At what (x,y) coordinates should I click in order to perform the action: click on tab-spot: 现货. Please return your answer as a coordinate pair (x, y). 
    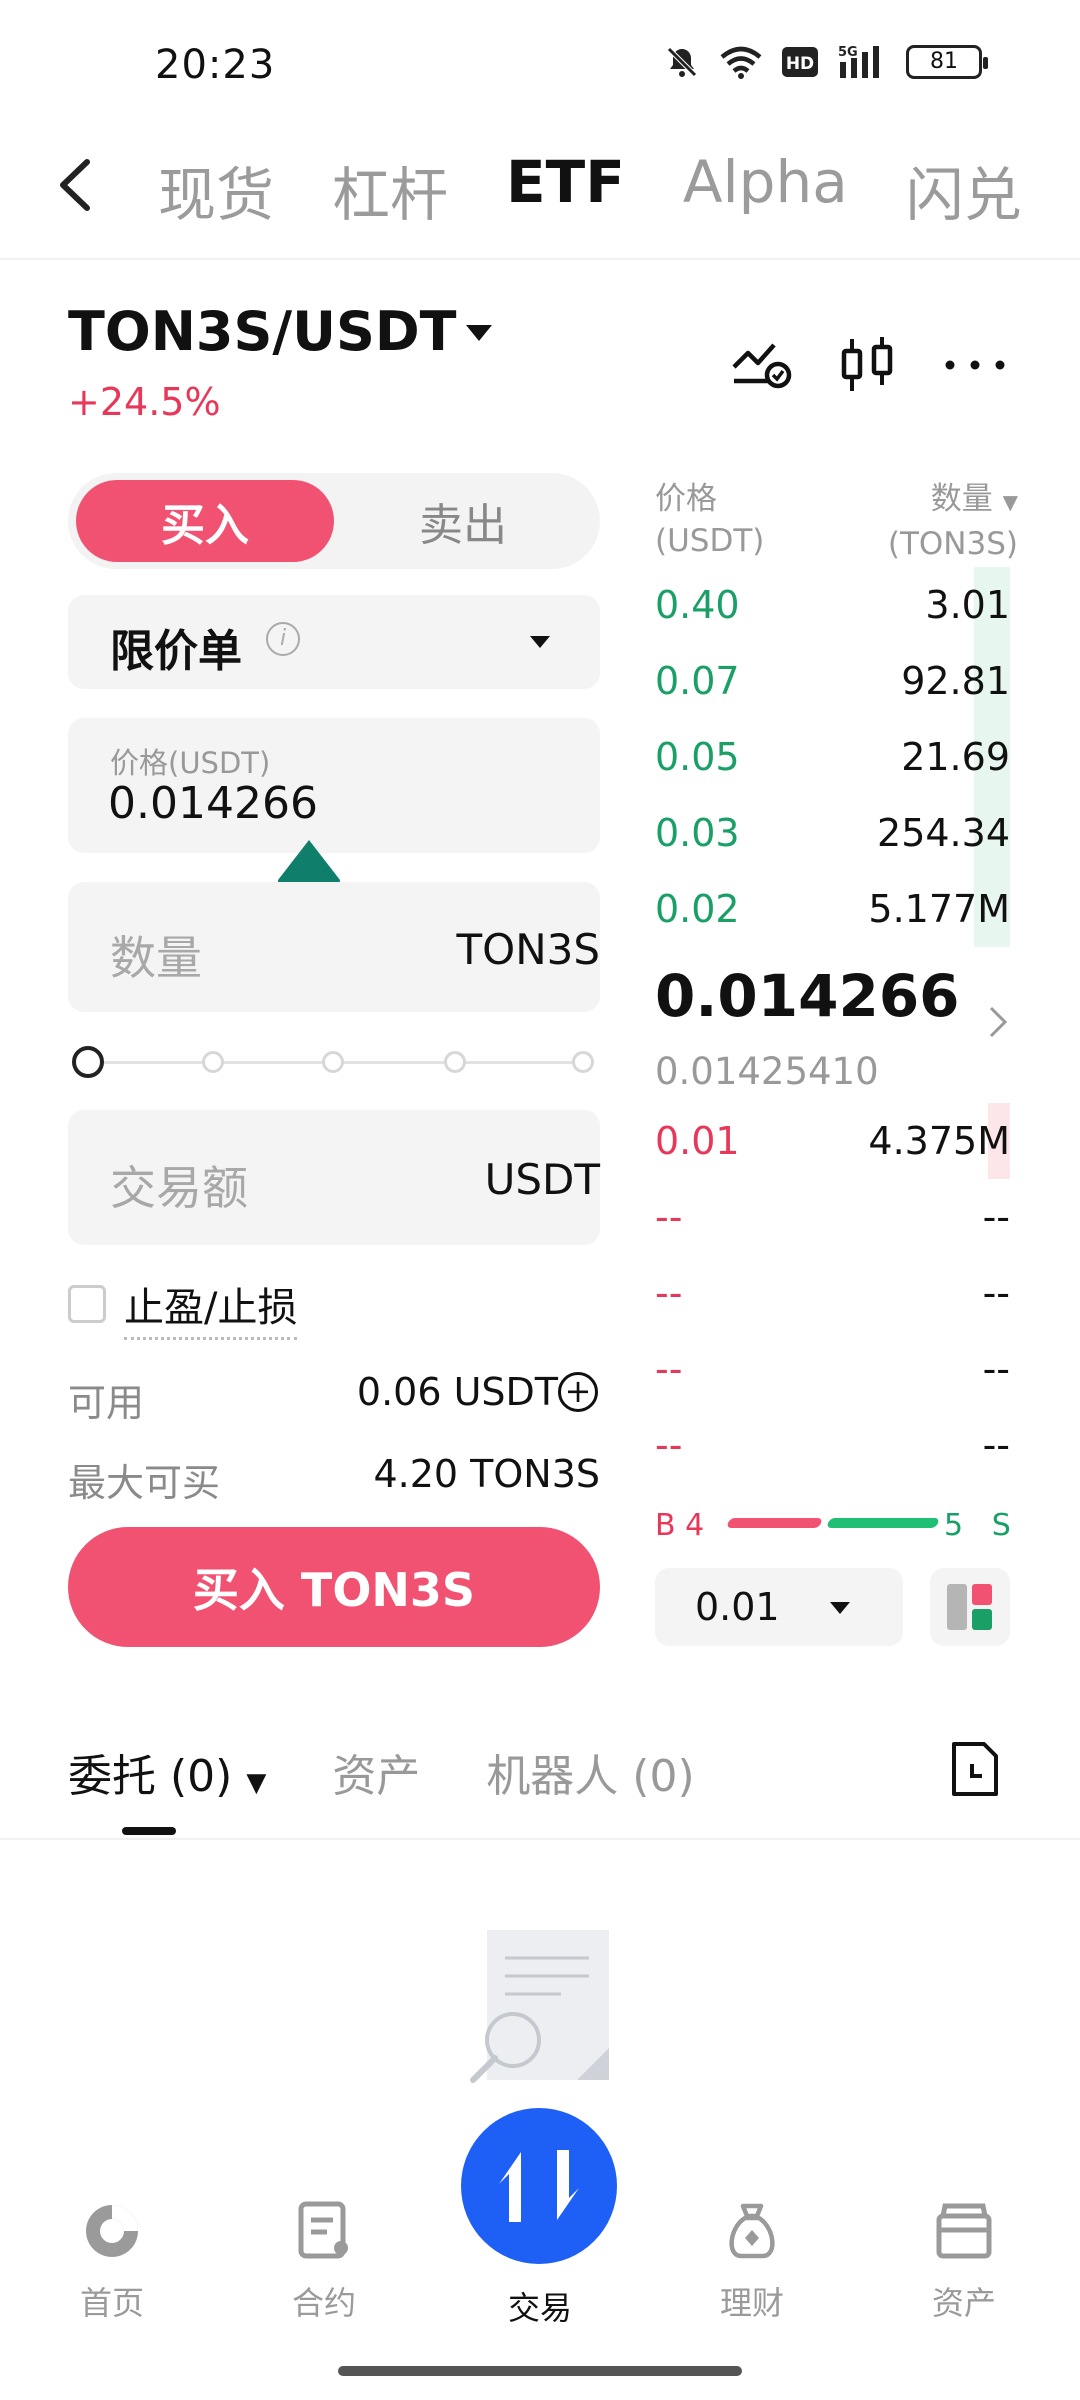
    Looking at the image, I should click on (216, 190).